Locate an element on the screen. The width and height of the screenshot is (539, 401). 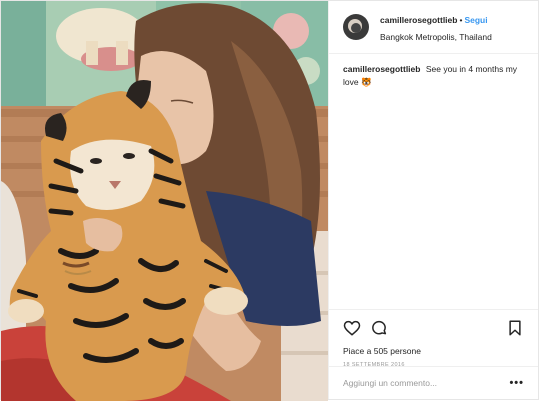
avatar is located at coordinates (356, 27).